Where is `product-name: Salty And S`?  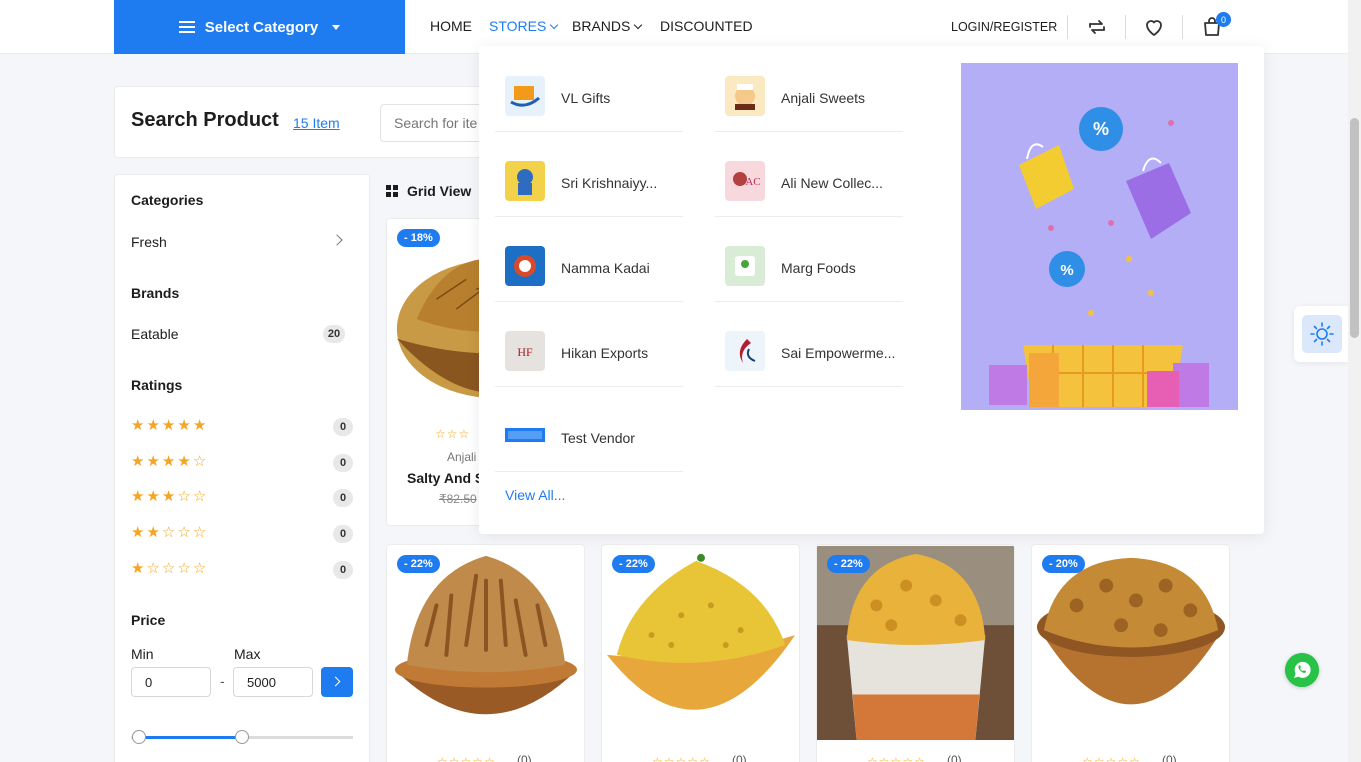 product-name: Salty And S is located at coordinates (445, 478).